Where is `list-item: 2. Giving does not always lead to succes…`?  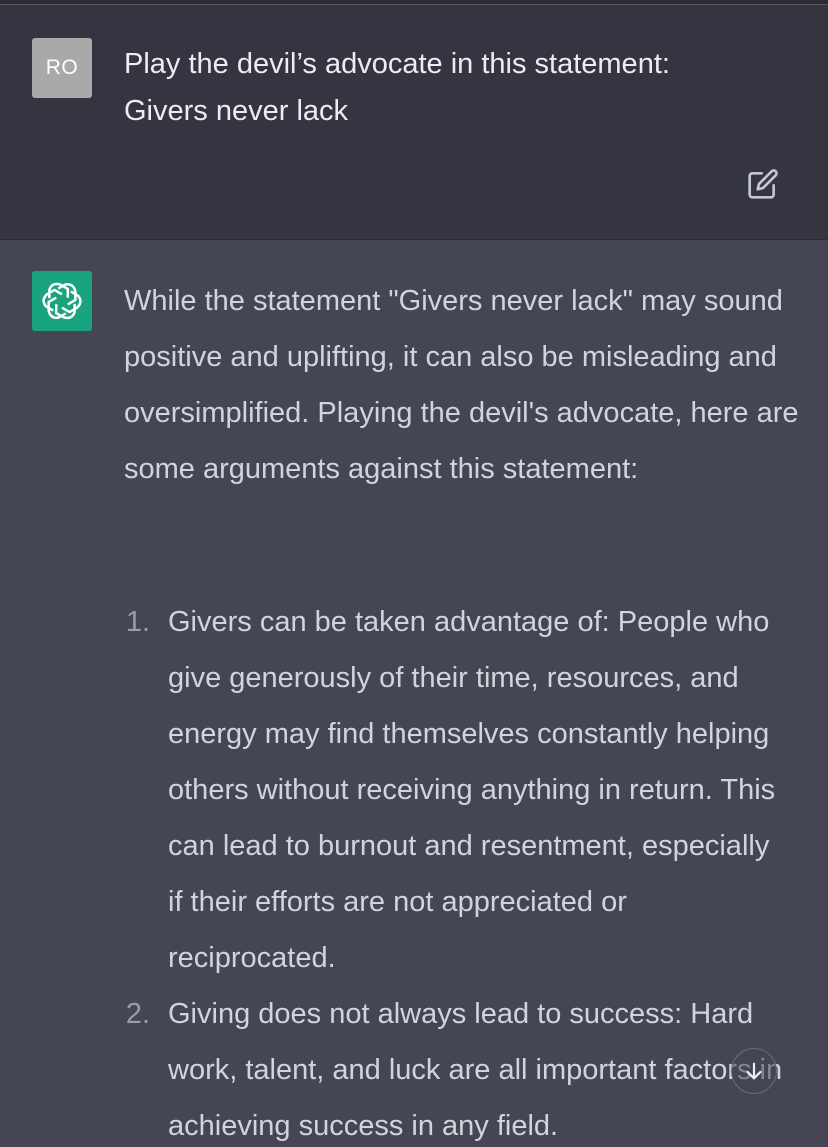
list-item: 2. Giving does not always lead to succes… is located at coordinates (449, 1066).